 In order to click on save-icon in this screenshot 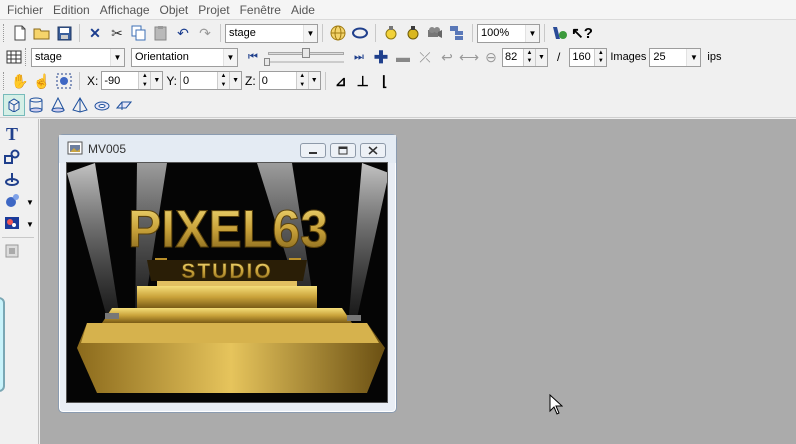, I will do `click(64, 33)`.